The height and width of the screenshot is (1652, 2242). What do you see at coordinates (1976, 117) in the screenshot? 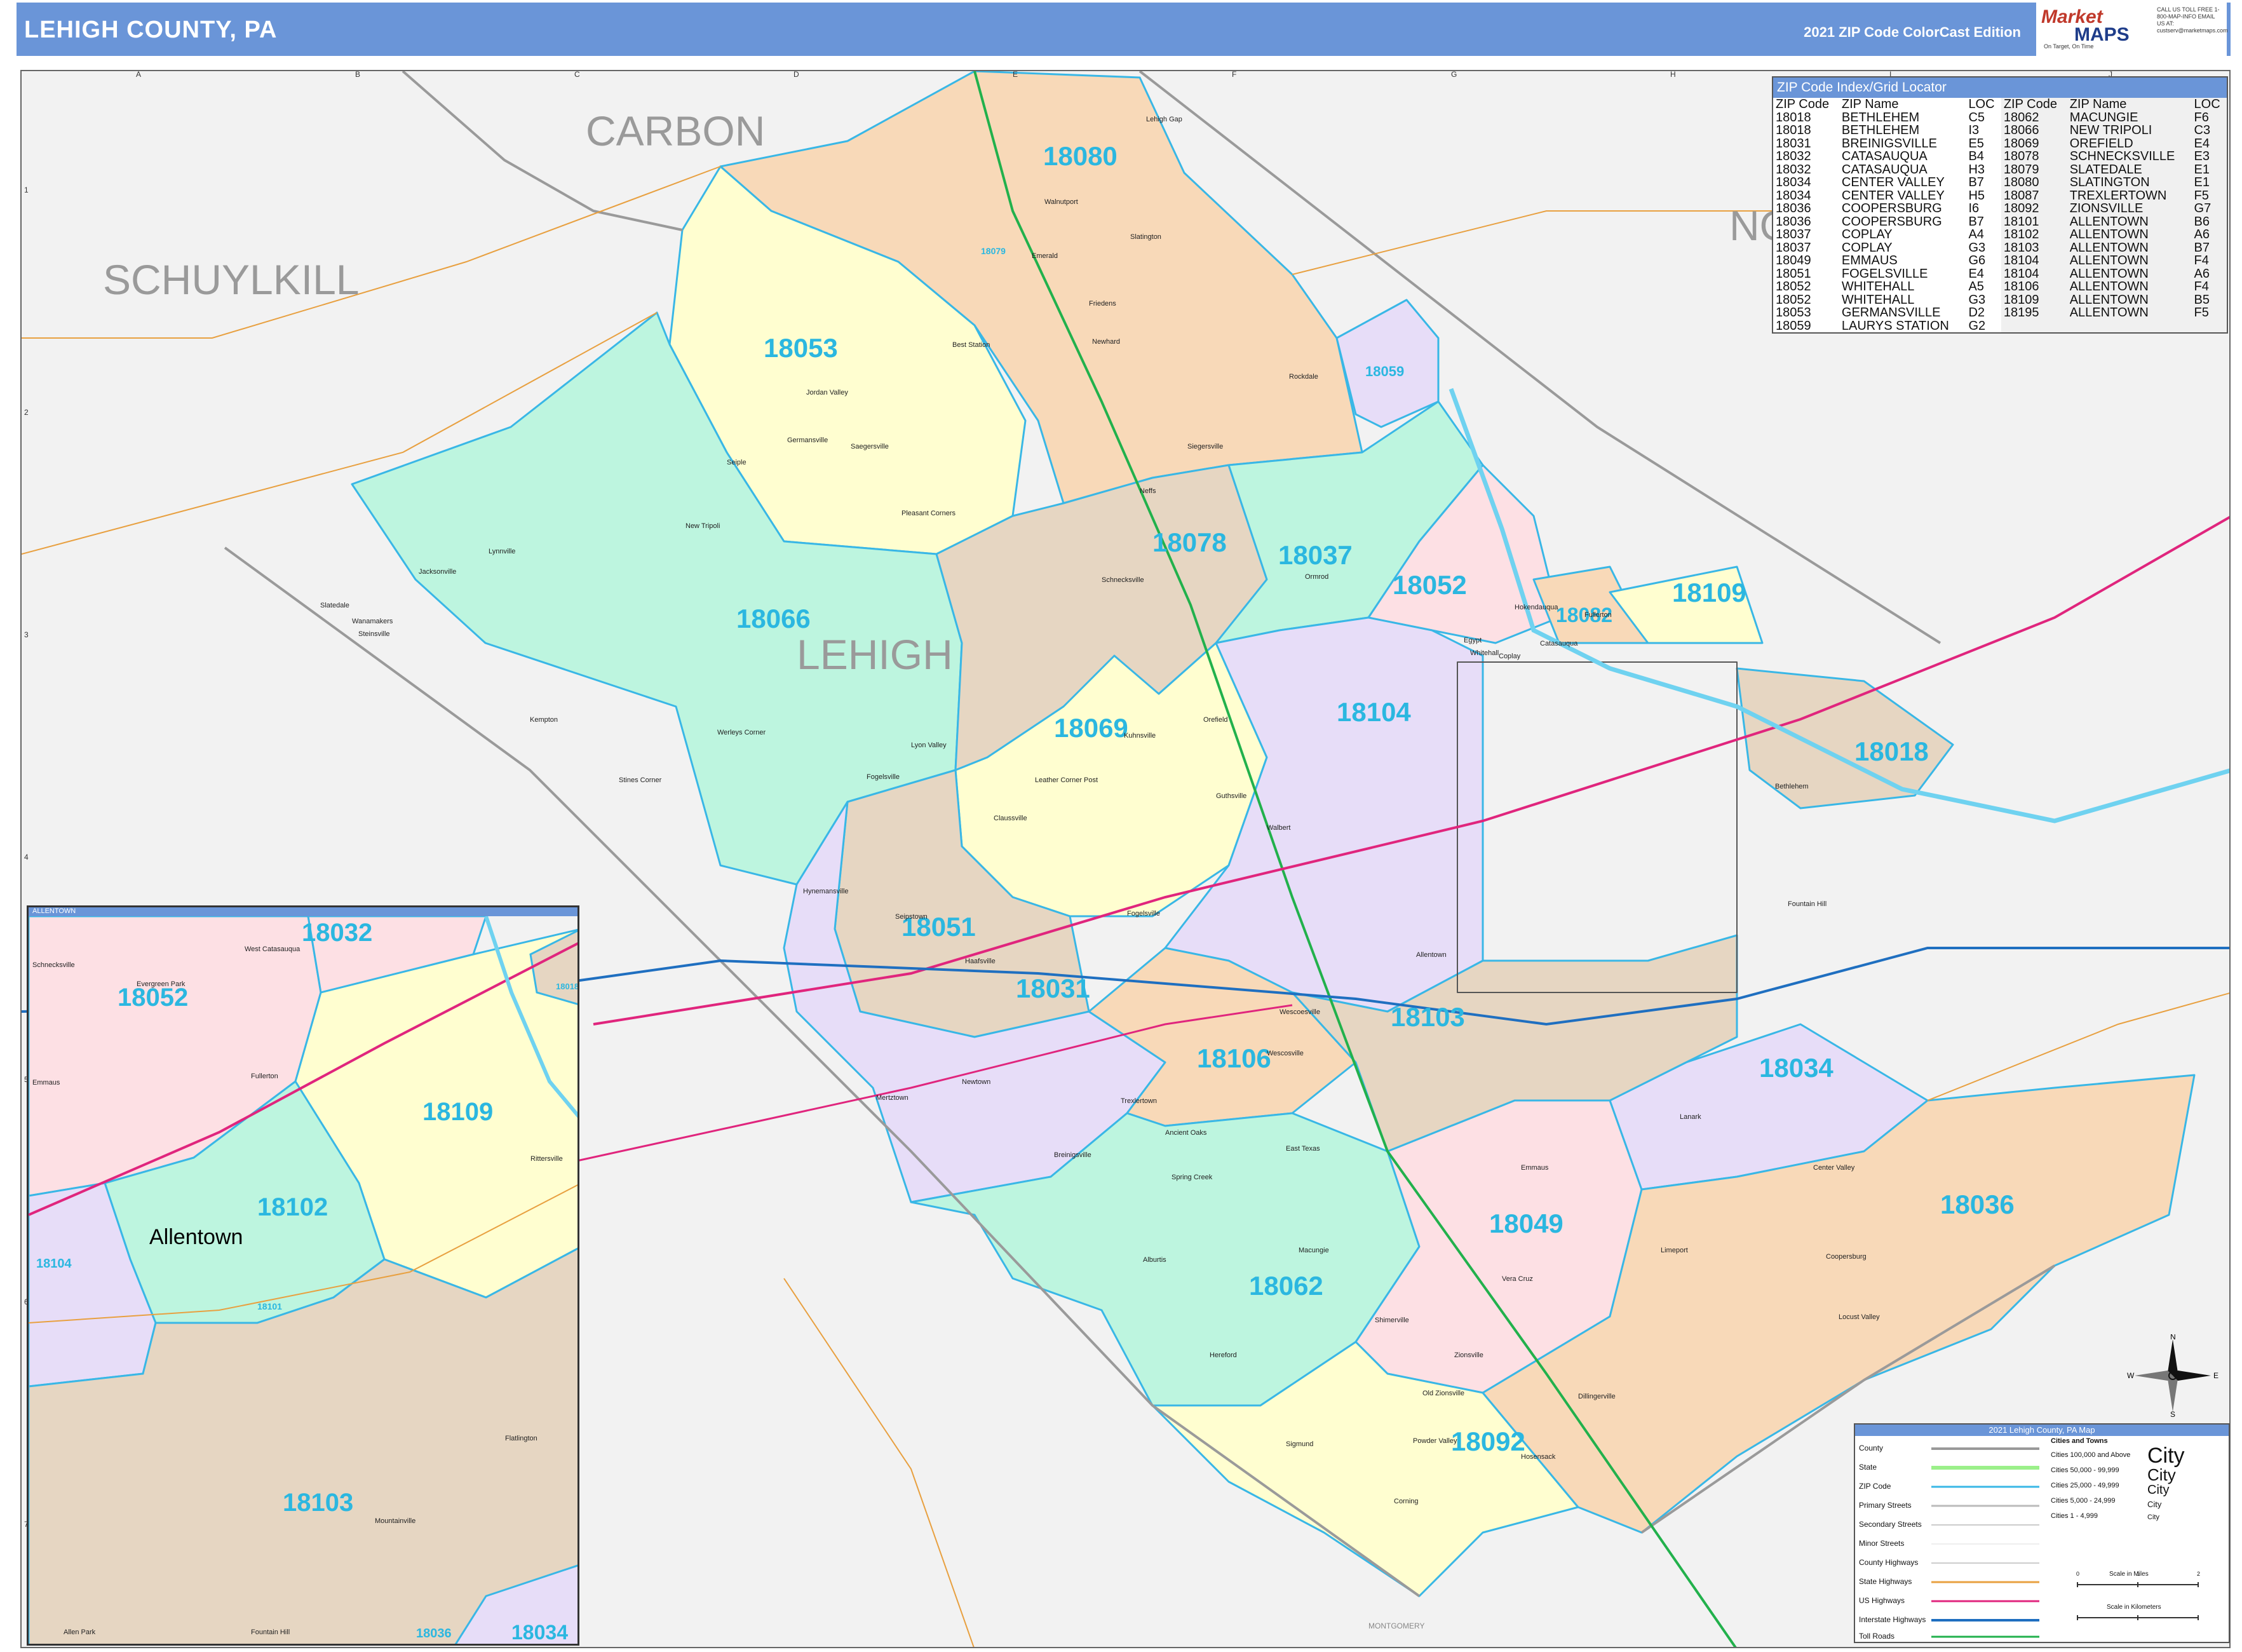
I see `zip-index-cell: C5` at bounding box center [1976, 117].